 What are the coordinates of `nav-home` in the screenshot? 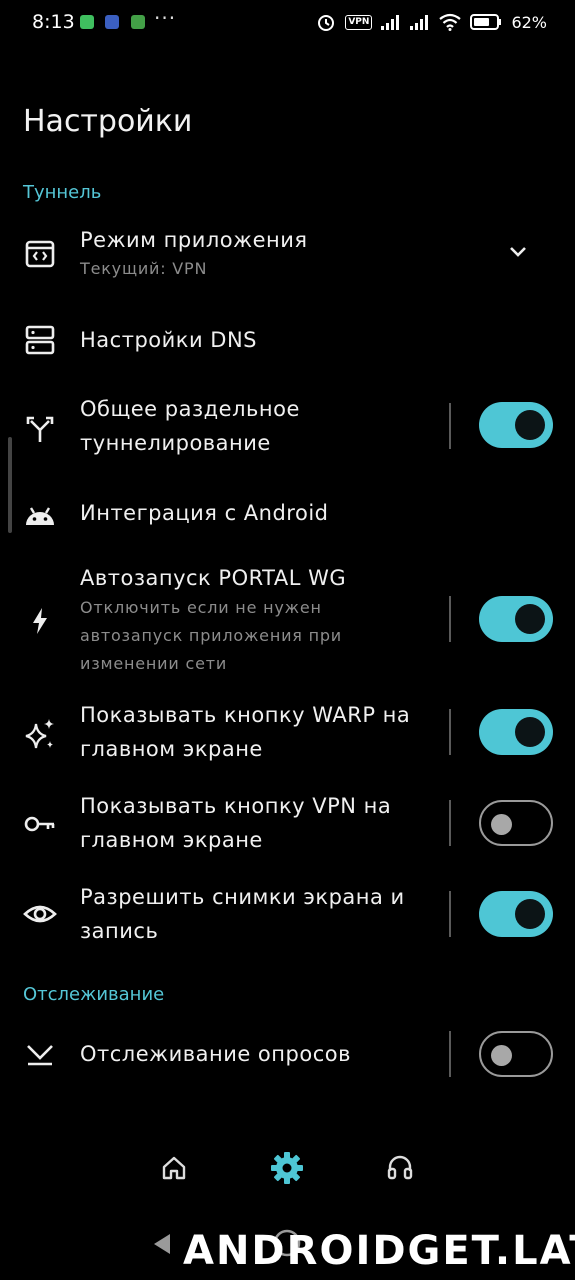 It's located at (174, 1168).